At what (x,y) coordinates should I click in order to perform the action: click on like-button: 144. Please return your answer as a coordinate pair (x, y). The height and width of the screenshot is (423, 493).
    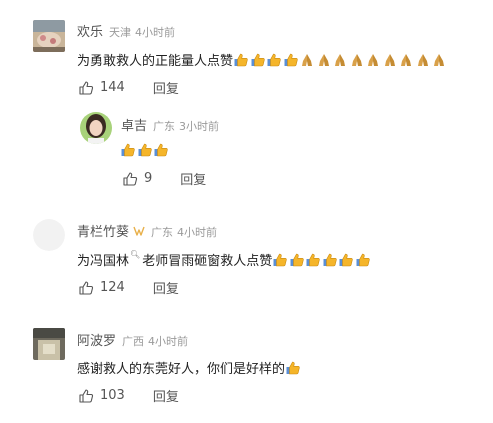
    Looking at the image, I should click on (101, 88).